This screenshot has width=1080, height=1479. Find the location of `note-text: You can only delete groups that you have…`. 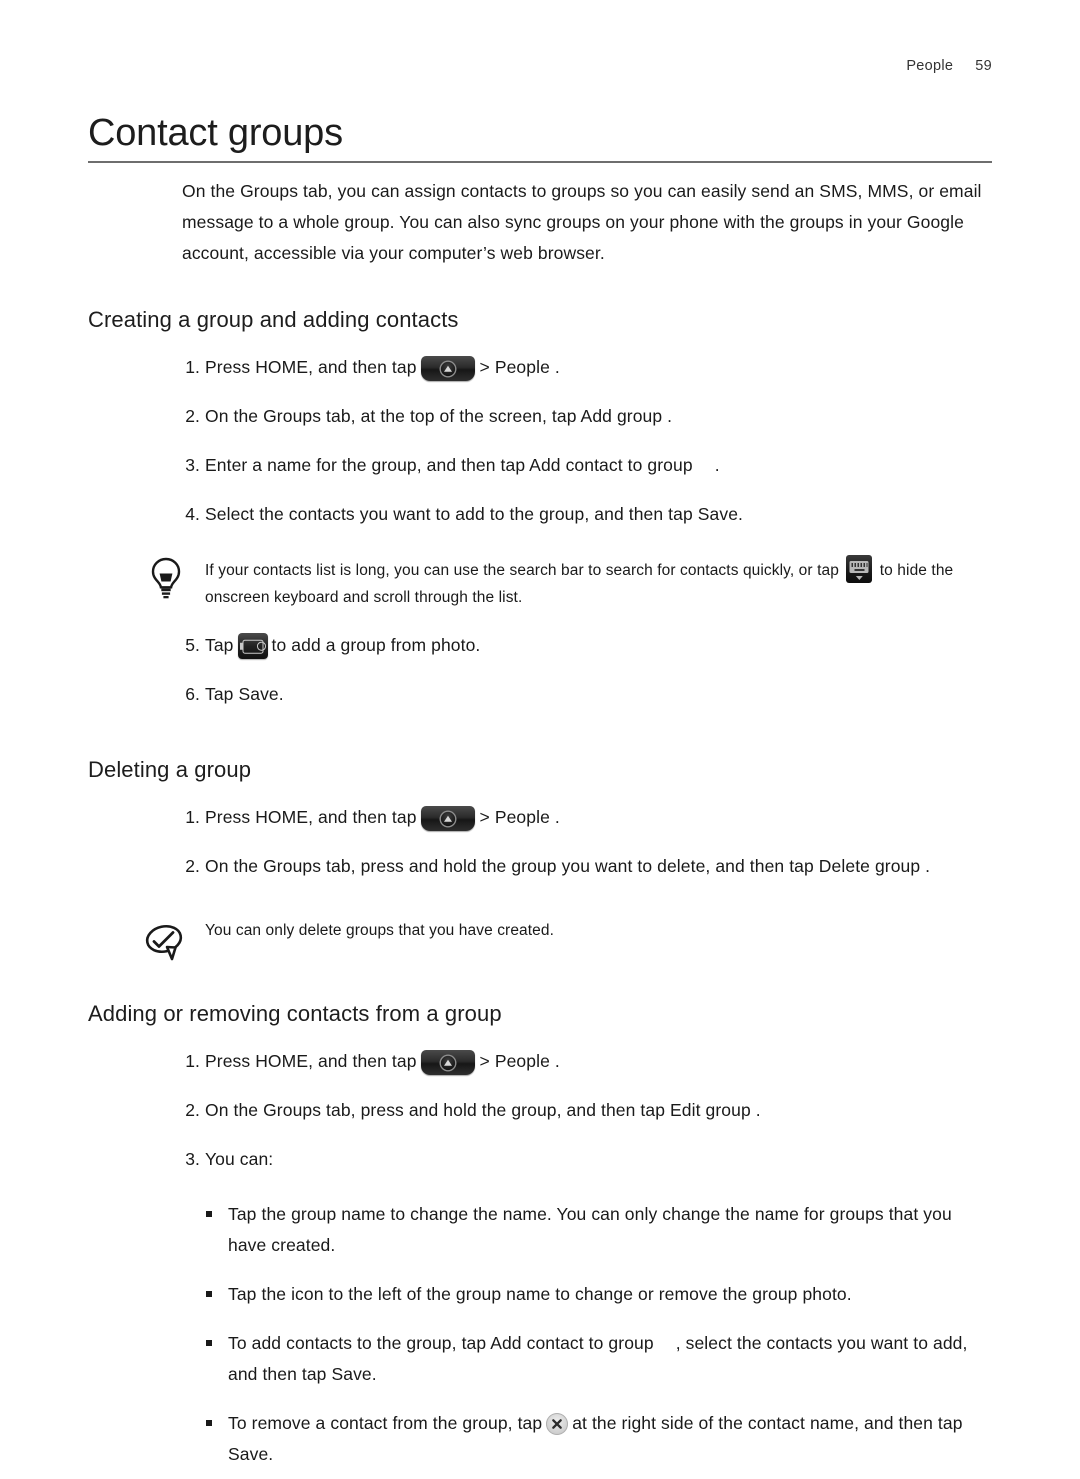

note-text: You can only delete groups that you have… is located at coordinates (380, 930).